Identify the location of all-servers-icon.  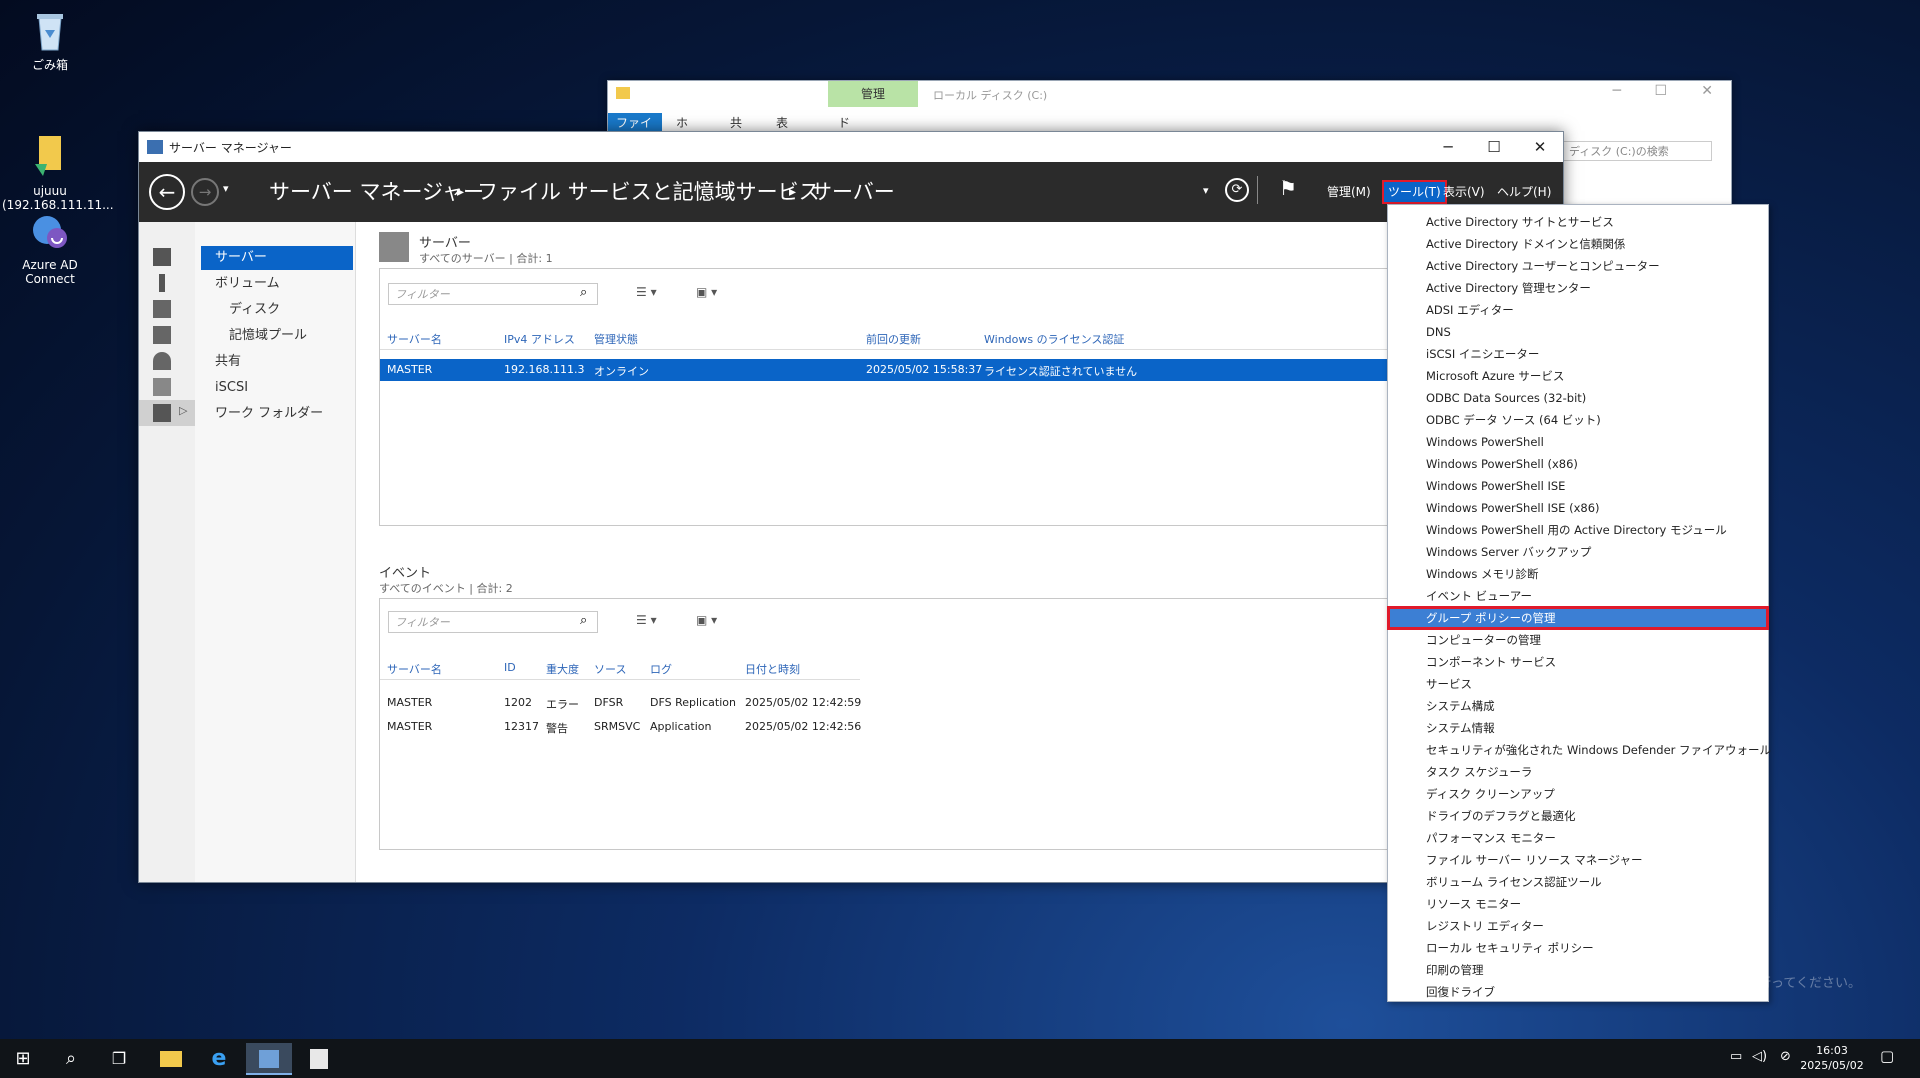
(162, 309).